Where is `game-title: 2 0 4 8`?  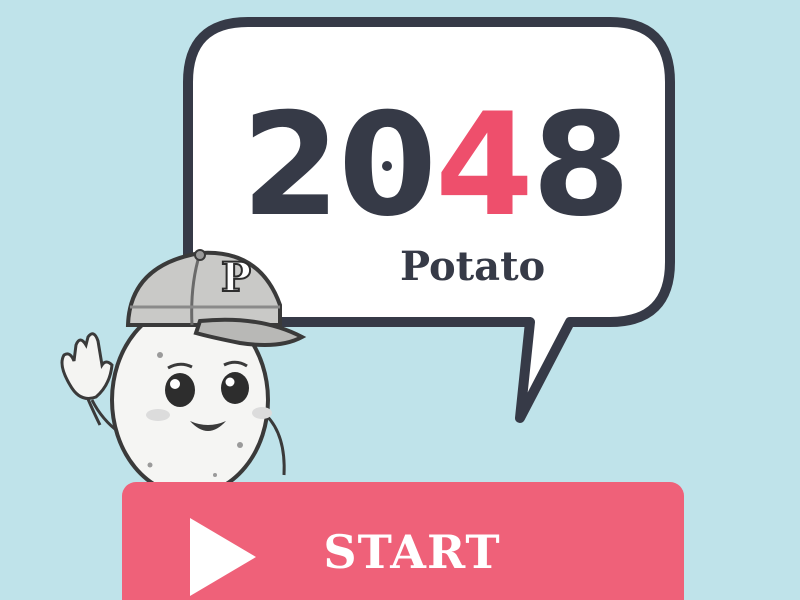 game-title: 2 0 4 8 is located at coordinates (435, 165).